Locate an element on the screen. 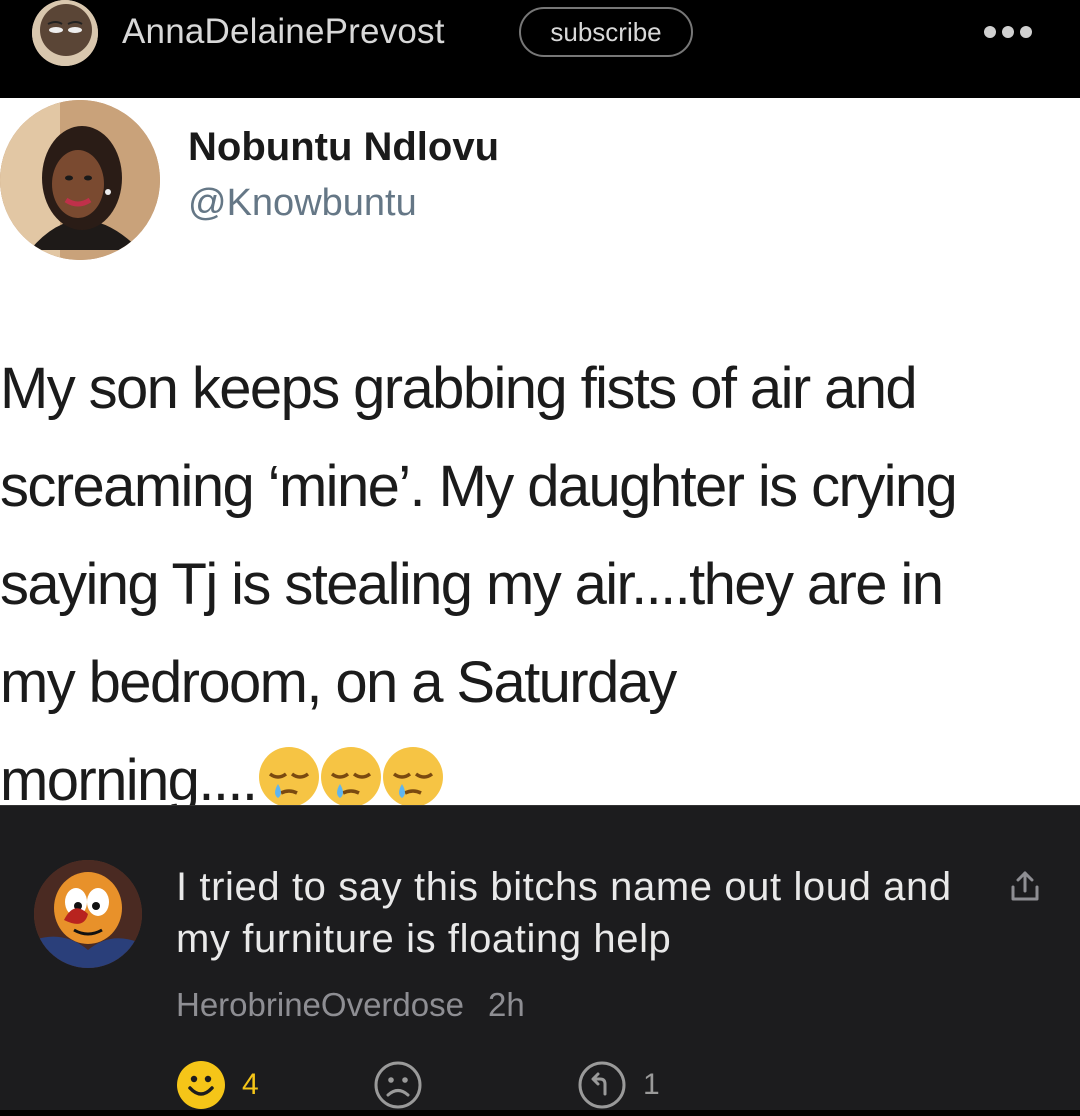  comment-meta: HerobrineOverdose 2h is located at coordinates (350, 1005).